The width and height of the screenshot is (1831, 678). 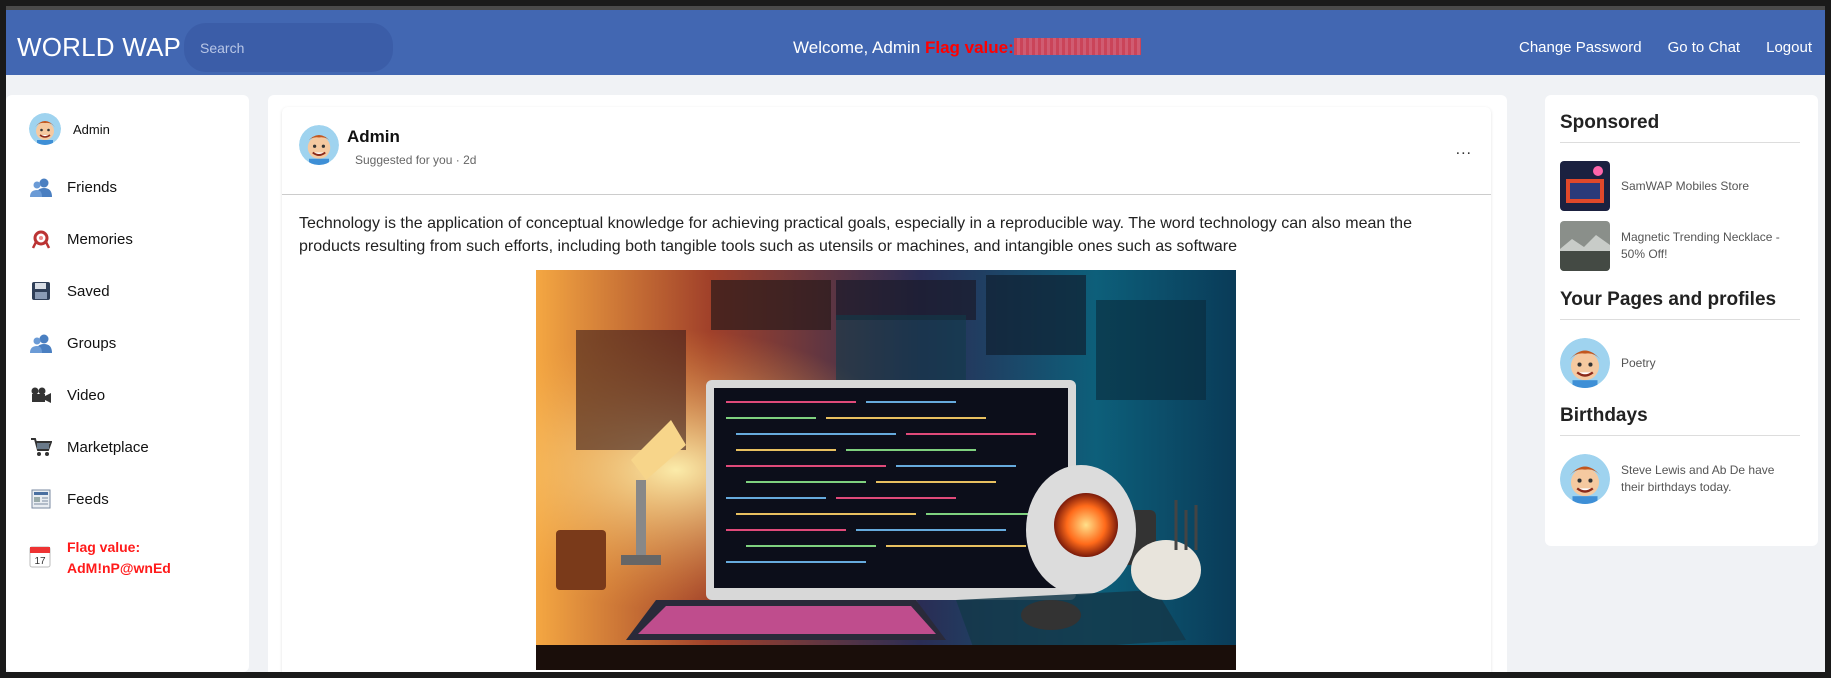 What do you see at coordinates (416, 160) in the screenshot?
I see `post-meta: Suggested for you · 2d` at bounding box center [416, 160].